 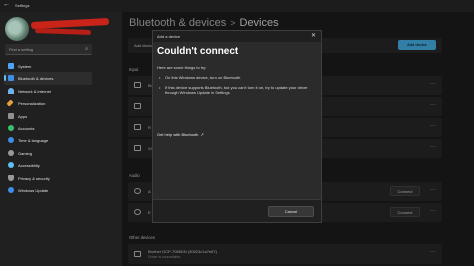 I want to click on sidebar-item-personalization: Personalization, so click(x=48, y=103).